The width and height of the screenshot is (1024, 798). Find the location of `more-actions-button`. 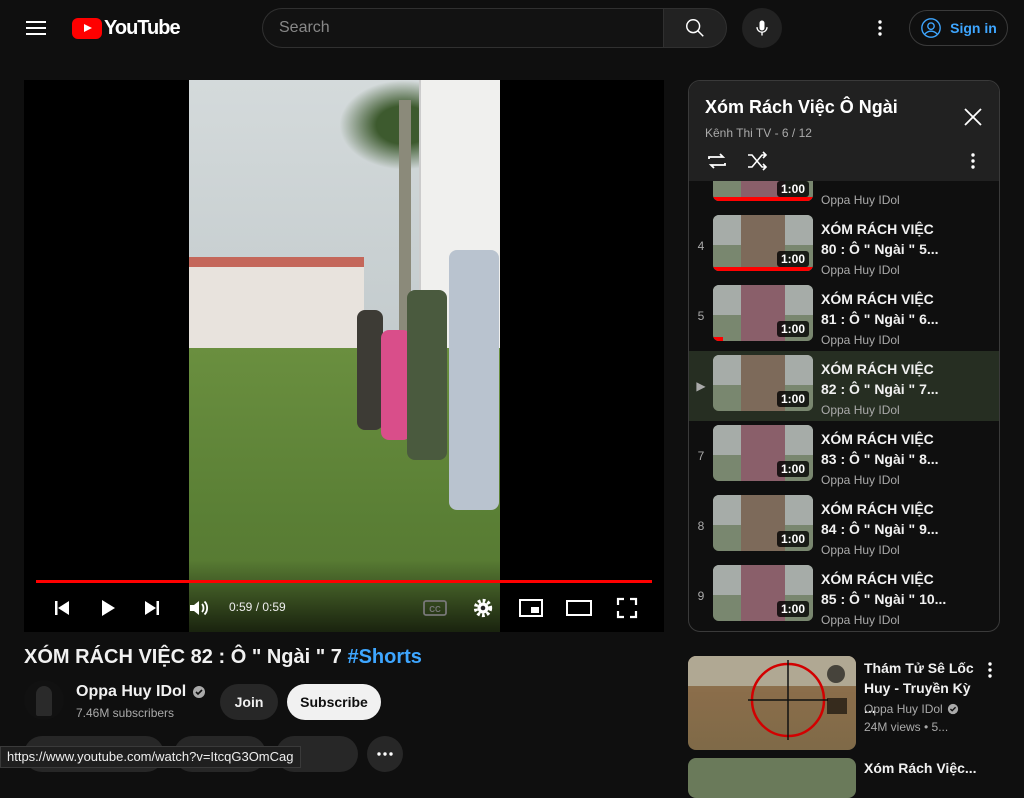

more-actions-button is located at coordinates (385, 754).